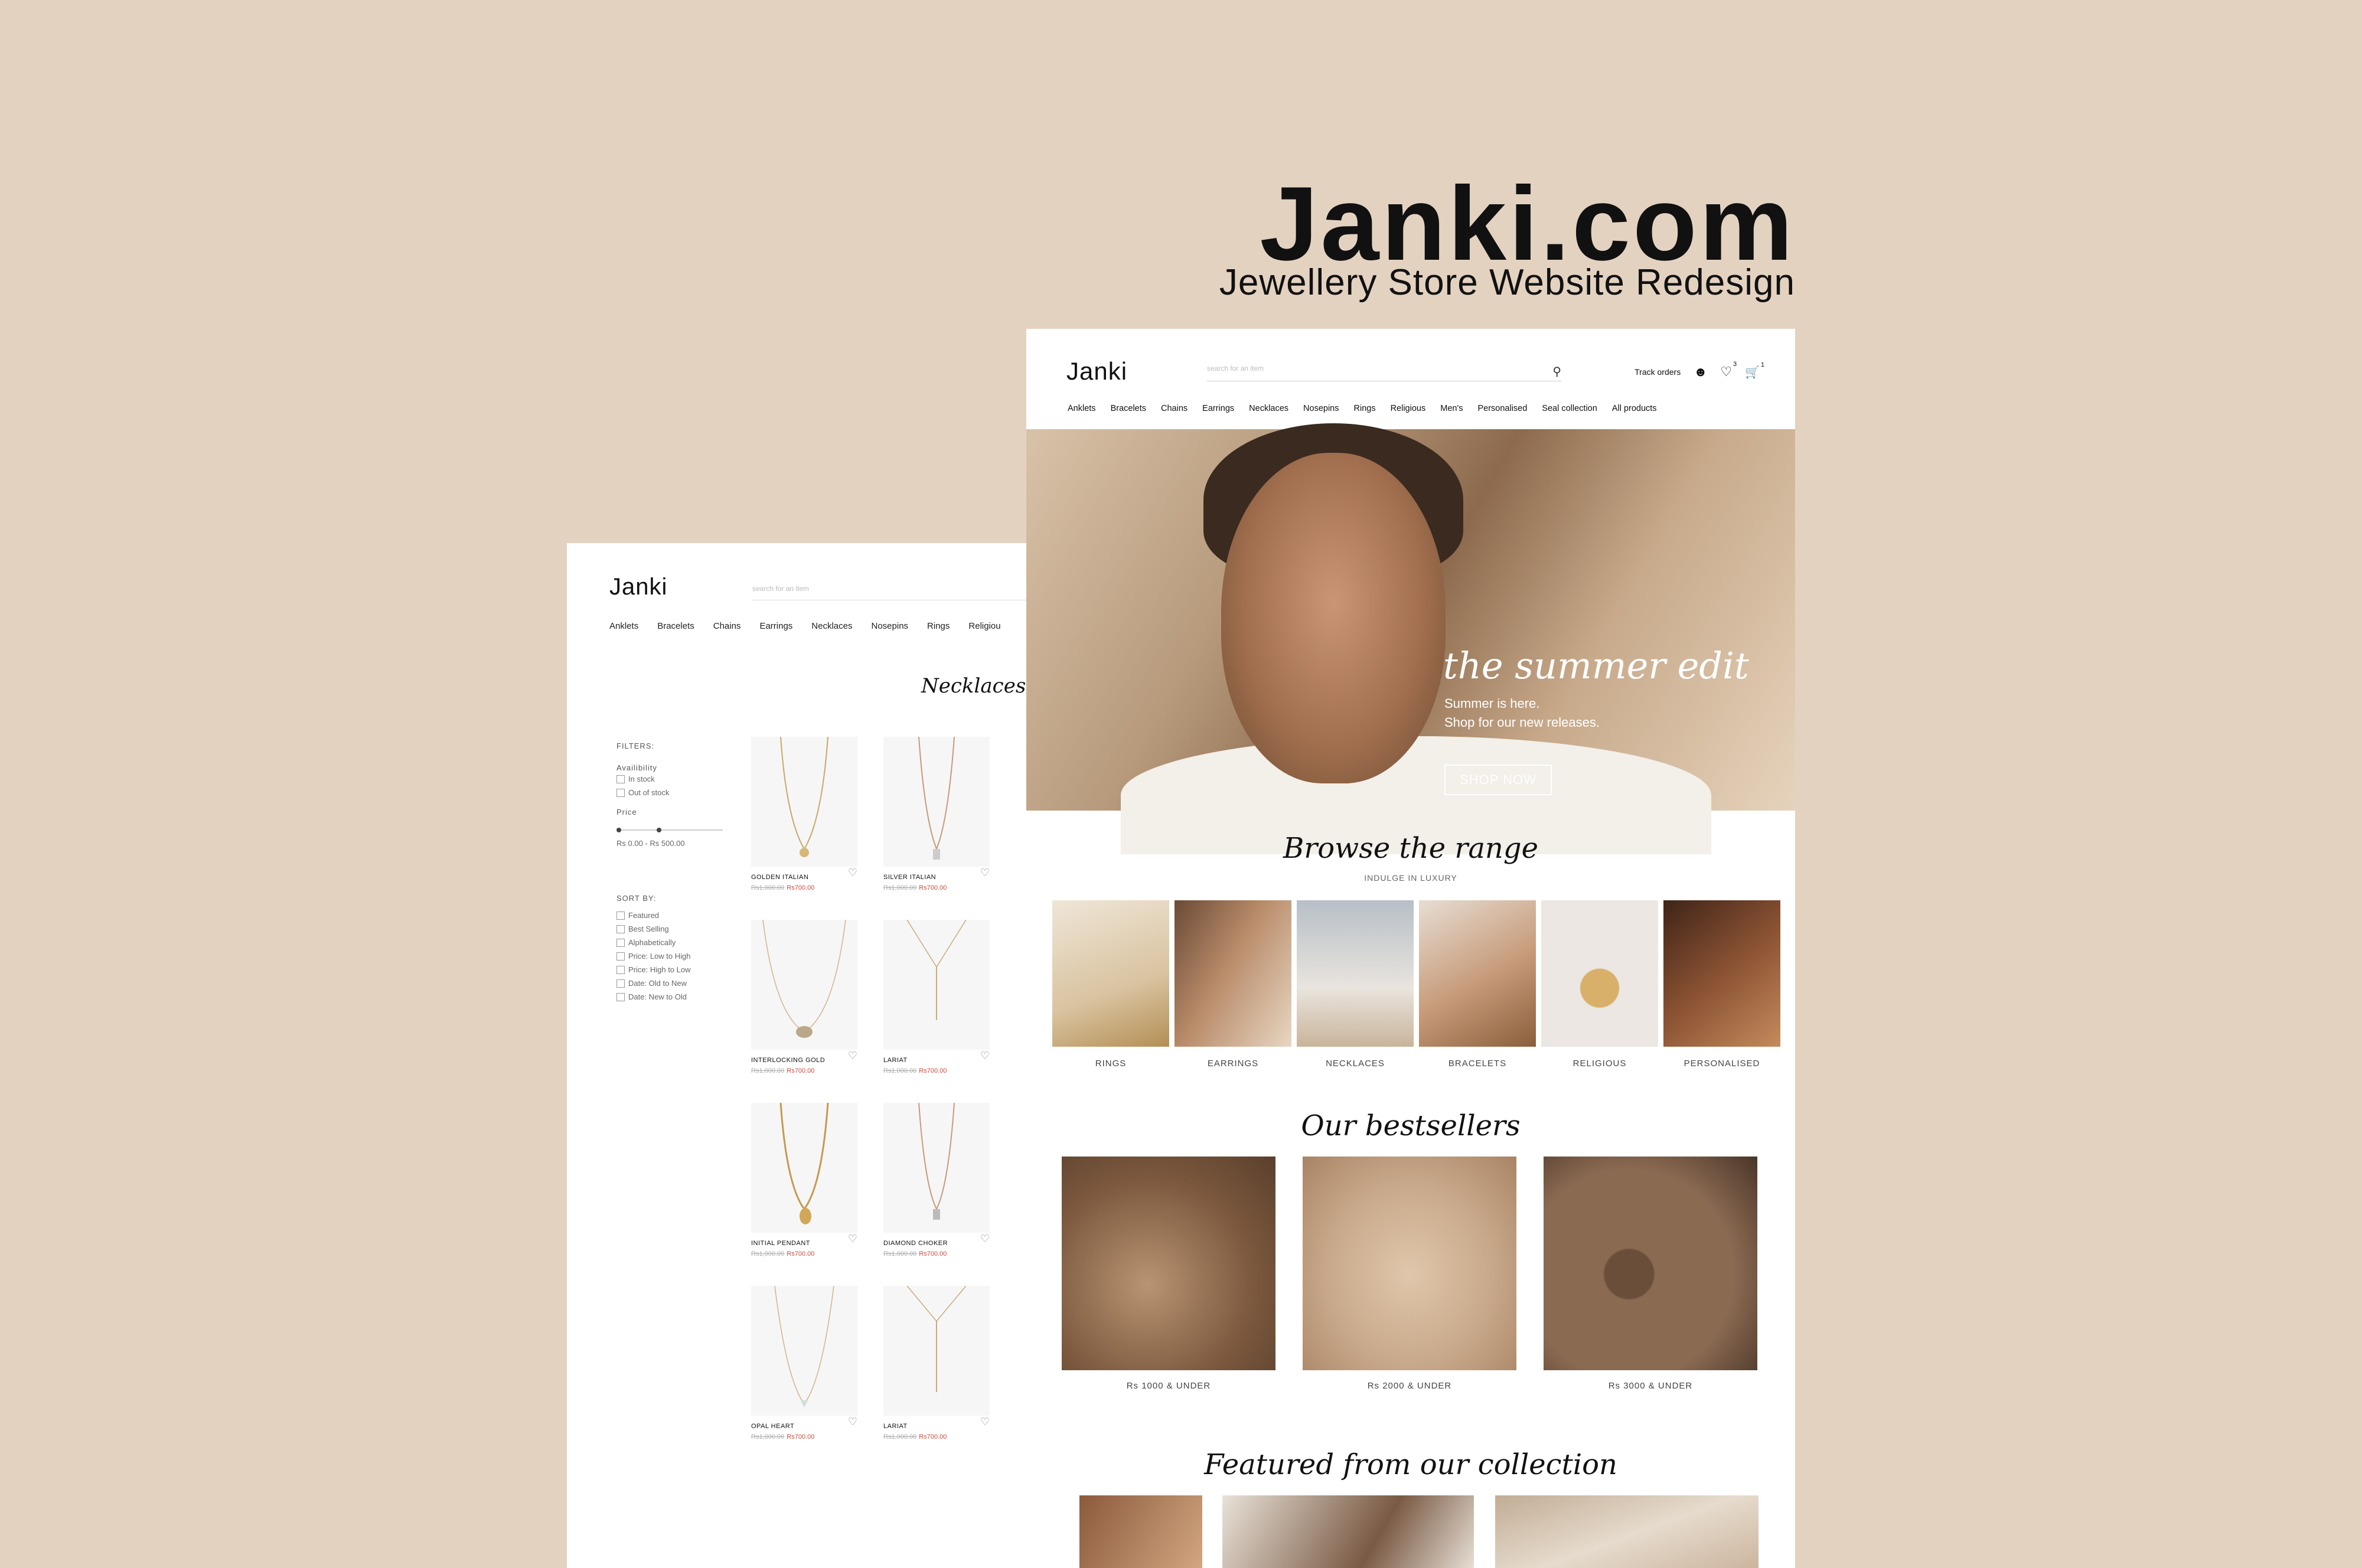  Describe the element at coordinates (1728, 371) in the screenshot. I see `wishlist-icon: ♡ 3` at that location.